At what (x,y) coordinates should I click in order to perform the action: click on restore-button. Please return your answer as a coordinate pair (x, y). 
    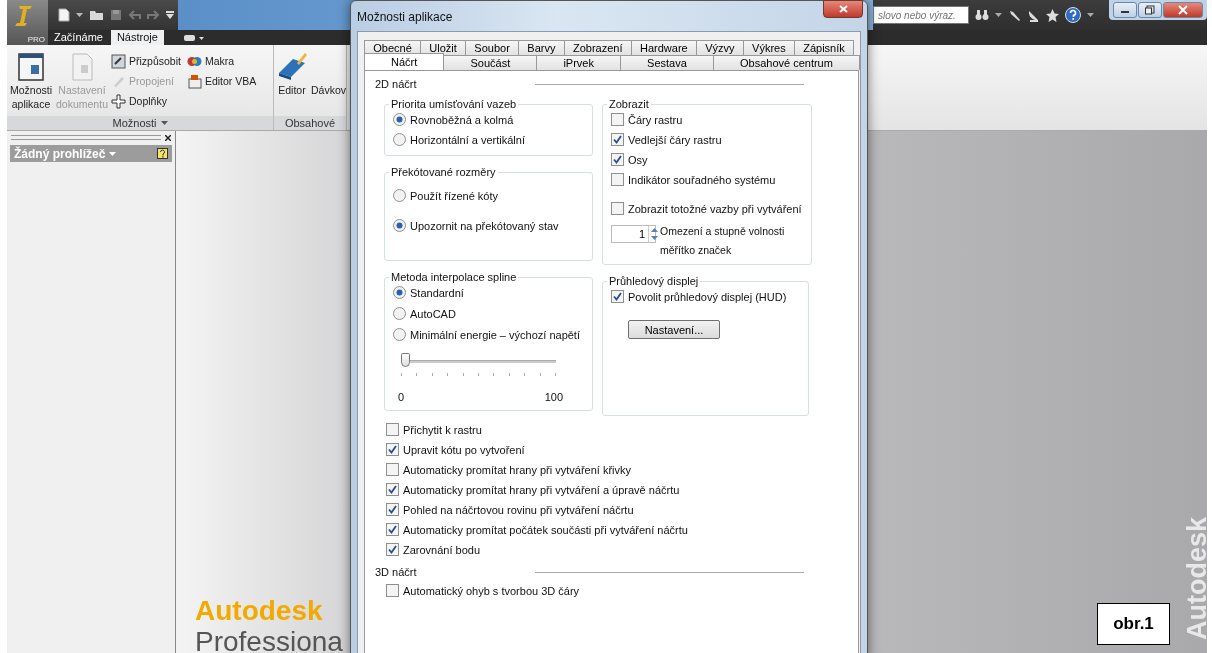
    Looking at the image, I should click on (1150, 10).